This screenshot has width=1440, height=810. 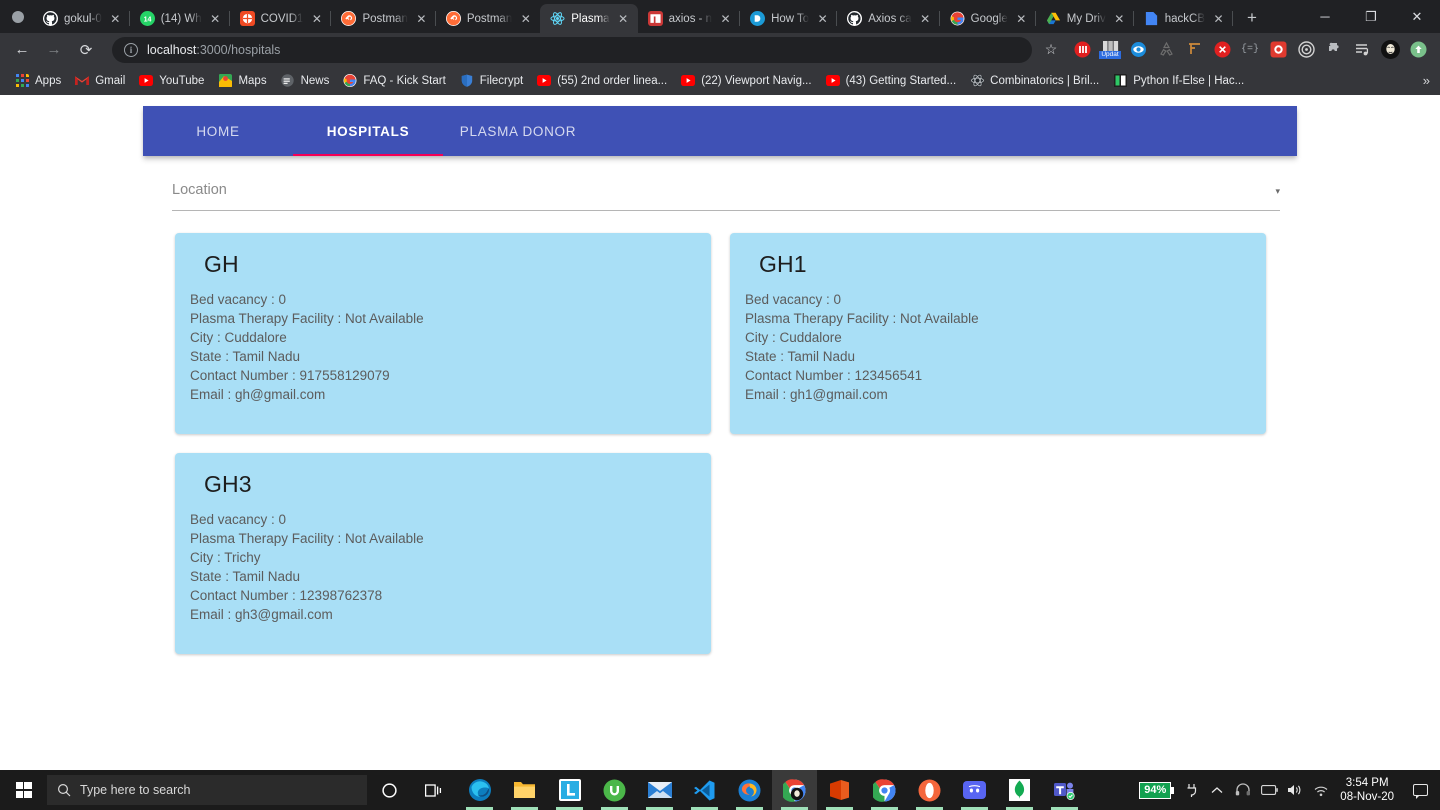 I want to click on taskbar-app-edge, so click(x=479, y=790).